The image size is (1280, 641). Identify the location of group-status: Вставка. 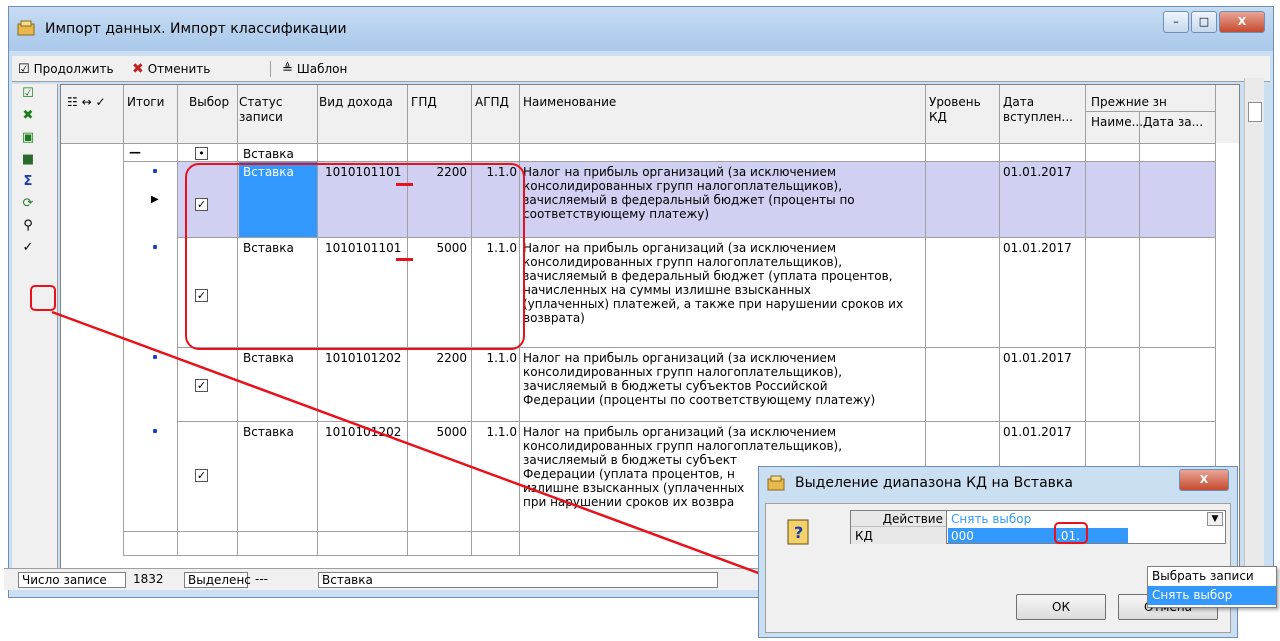
(268, 154).